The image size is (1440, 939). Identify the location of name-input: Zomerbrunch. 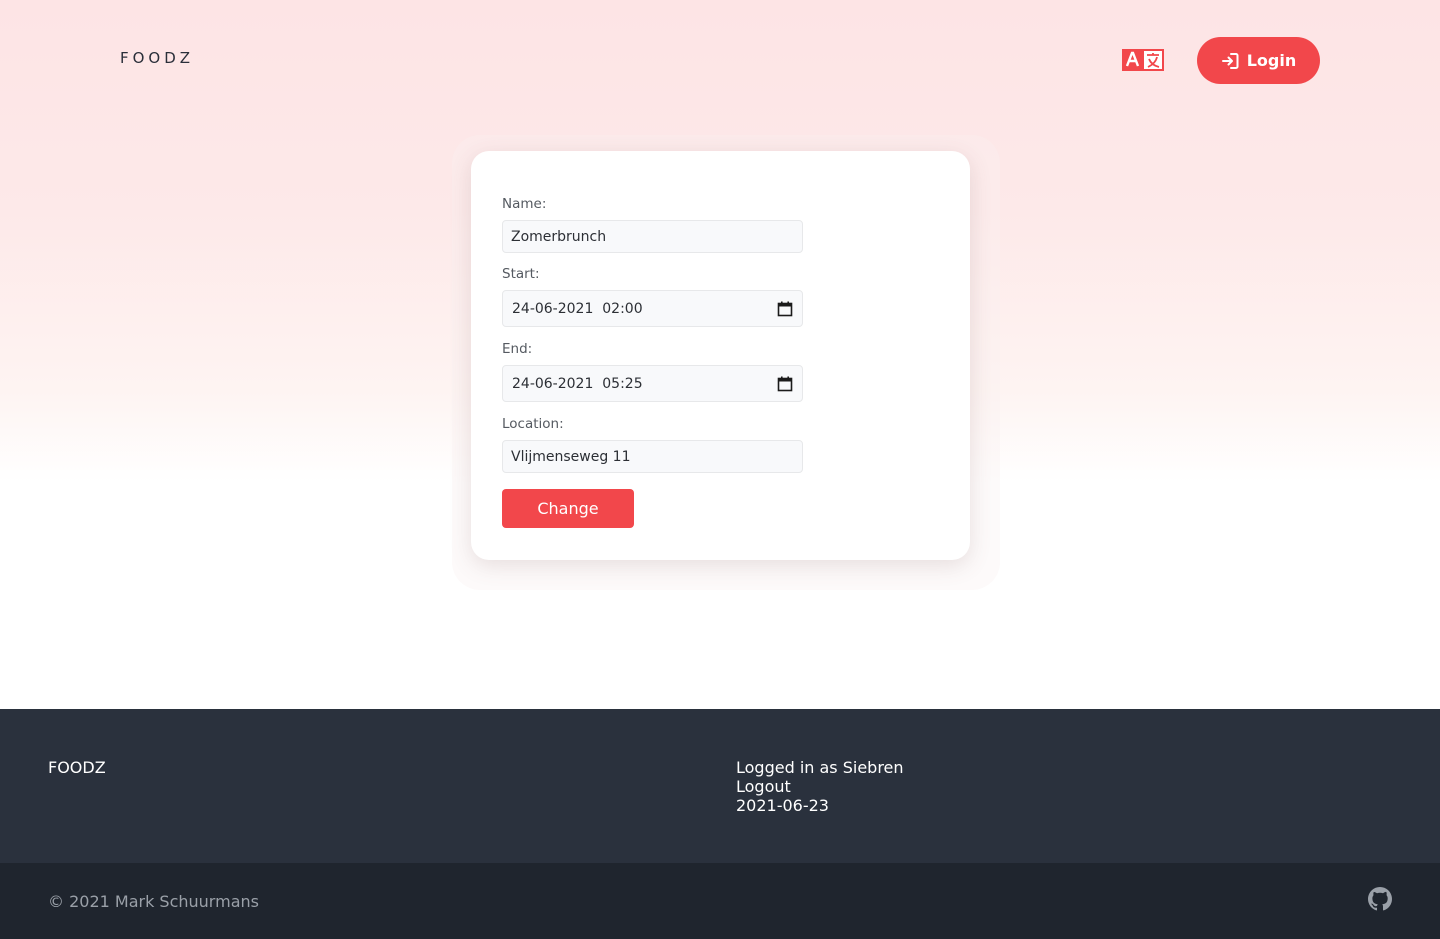
(652, 236).